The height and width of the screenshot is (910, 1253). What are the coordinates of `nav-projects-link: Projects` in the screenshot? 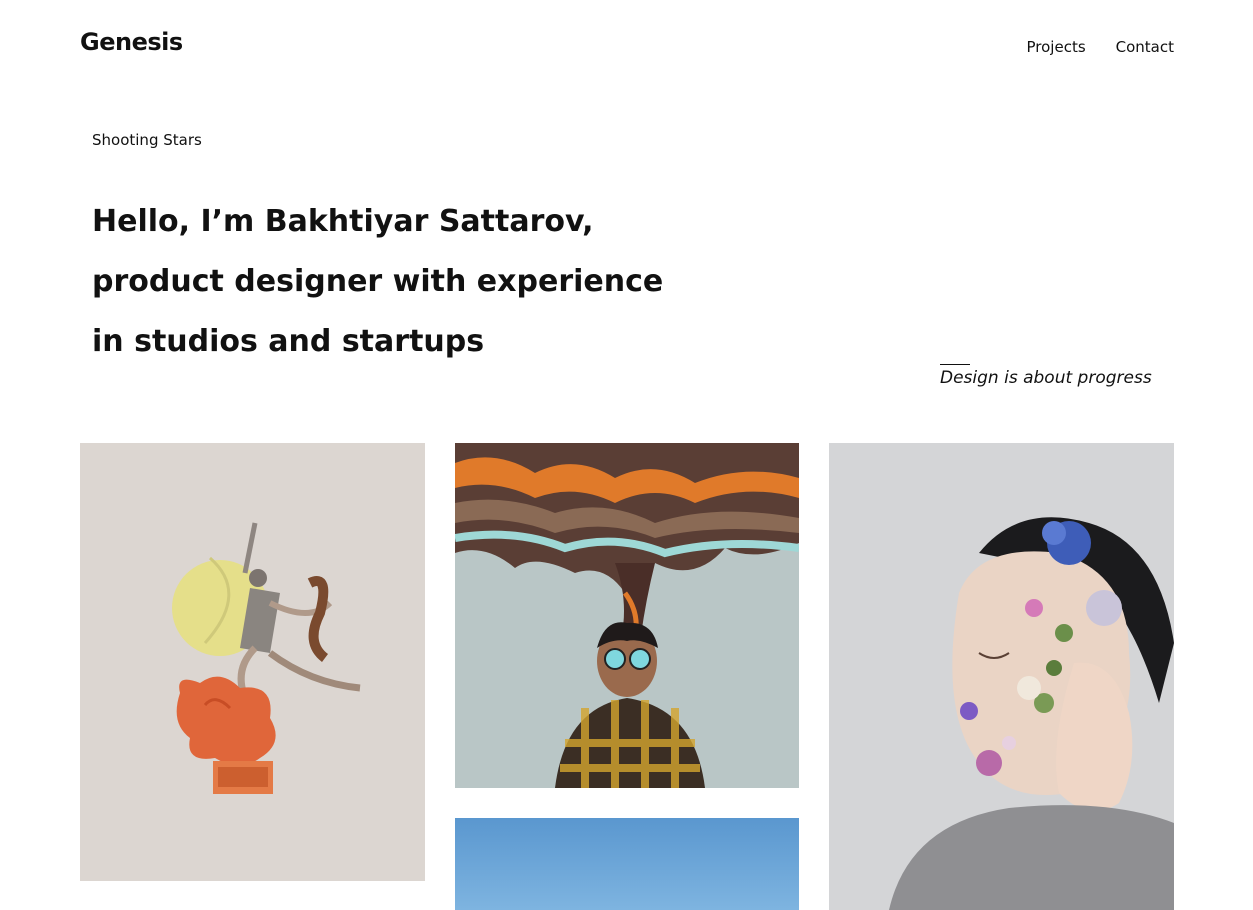 It's located at (1056, 47).